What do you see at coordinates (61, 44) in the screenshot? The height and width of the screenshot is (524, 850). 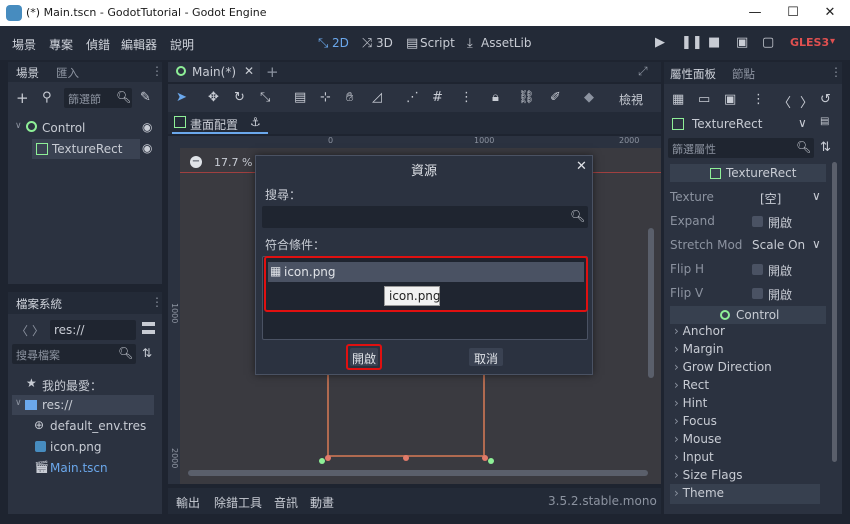 I see `menu-project: 專案` at bounding box center [61, 44].